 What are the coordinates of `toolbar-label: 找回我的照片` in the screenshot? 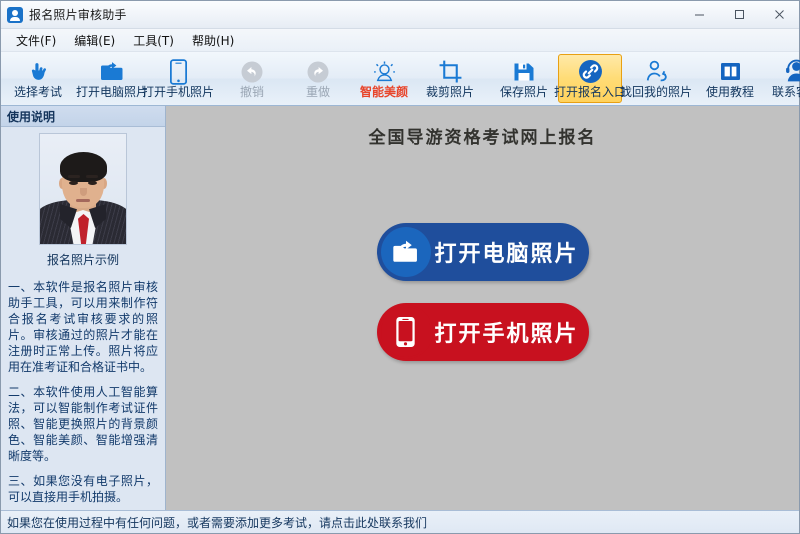 It's located at (656, 92).